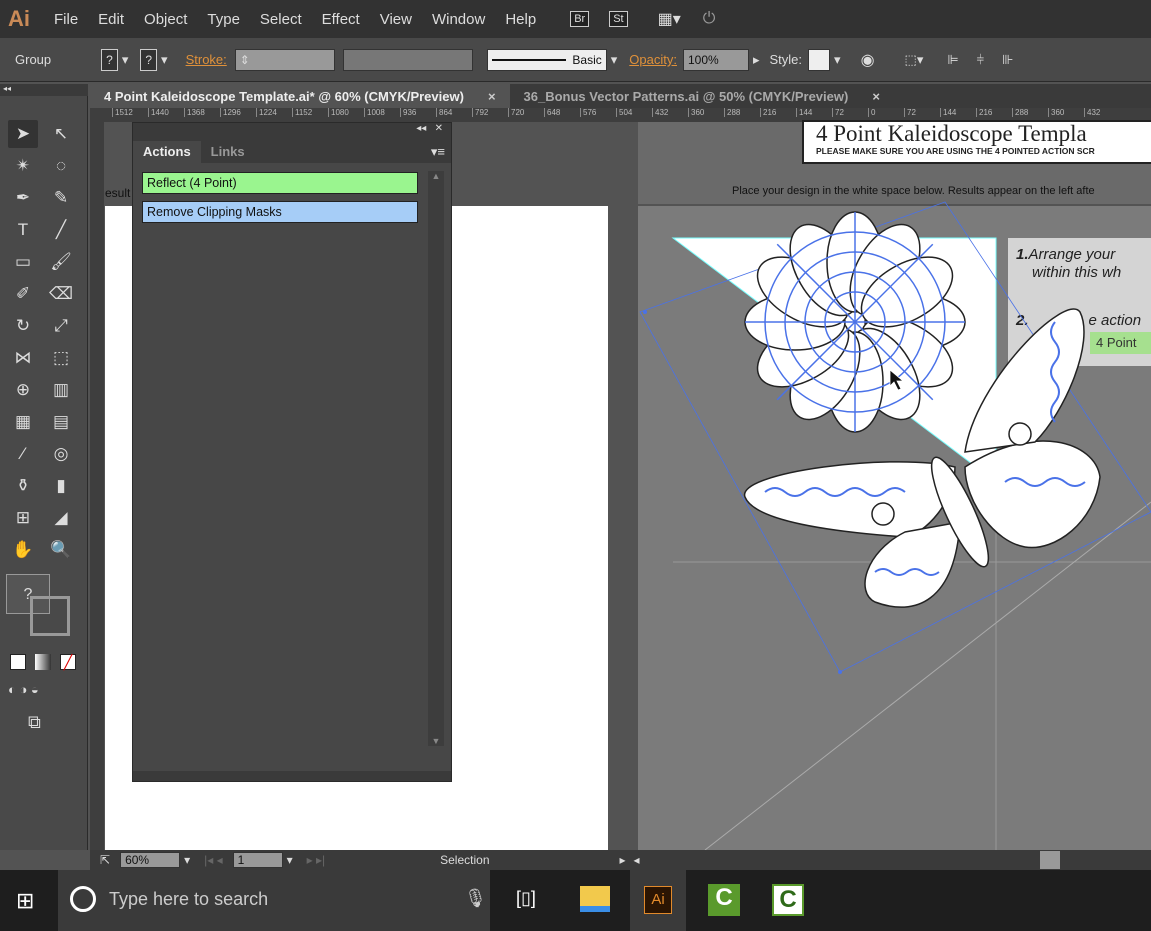 The height and width of the screenshot is (931, 1151). Describe the element at coordinates (61, 262) in the screenshot. I see `paintbrush-tool-icon: 🖌` at that location.